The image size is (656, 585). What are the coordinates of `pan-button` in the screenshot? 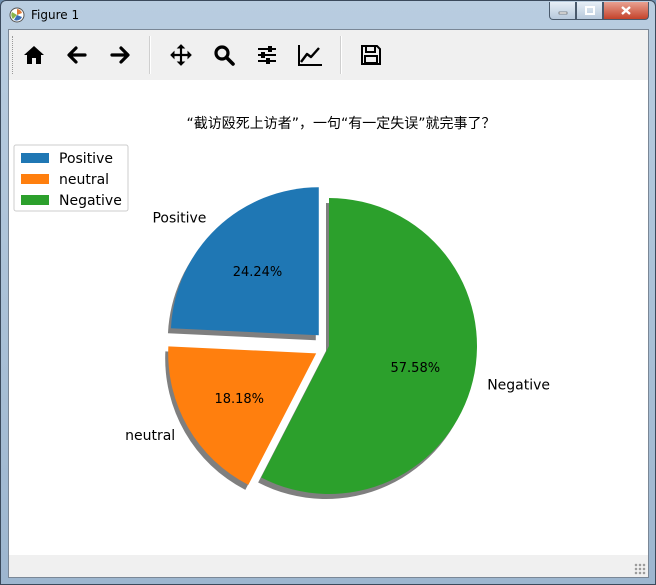 It's located at (181, 55).